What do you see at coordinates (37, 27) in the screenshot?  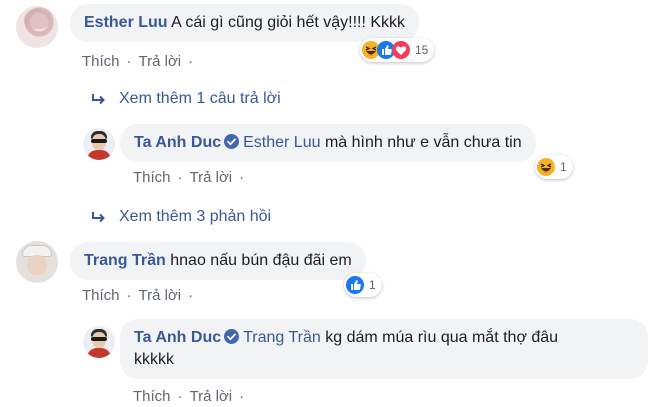 I see `avatar-esther-luu` at bounding box center [37, 27].